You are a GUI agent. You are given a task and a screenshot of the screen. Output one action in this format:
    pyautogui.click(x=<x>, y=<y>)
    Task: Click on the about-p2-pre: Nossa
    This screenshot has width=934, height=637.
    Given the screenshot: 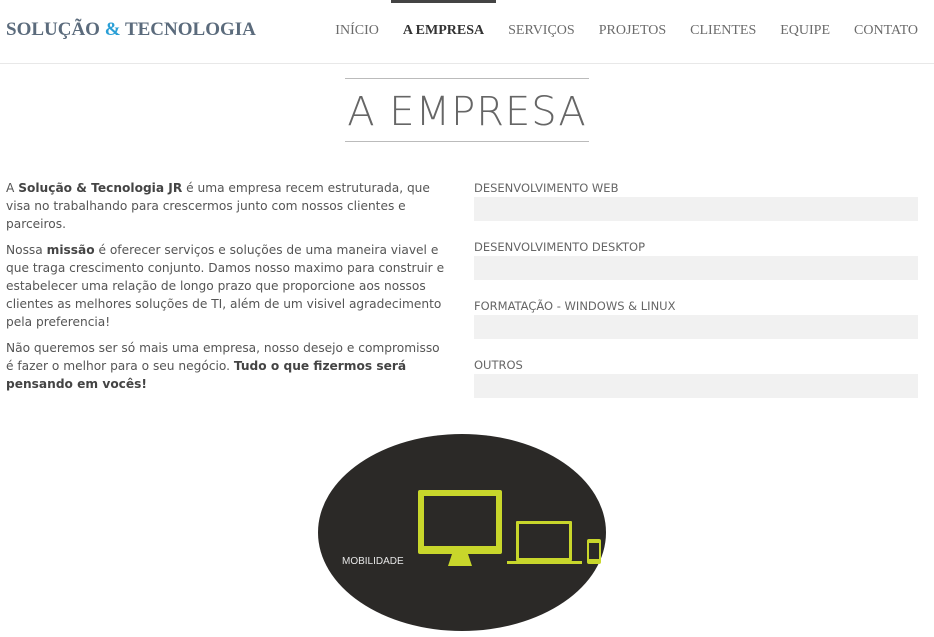 What is the action you would take?
    pyautogui.click(x=26, y=250)
    